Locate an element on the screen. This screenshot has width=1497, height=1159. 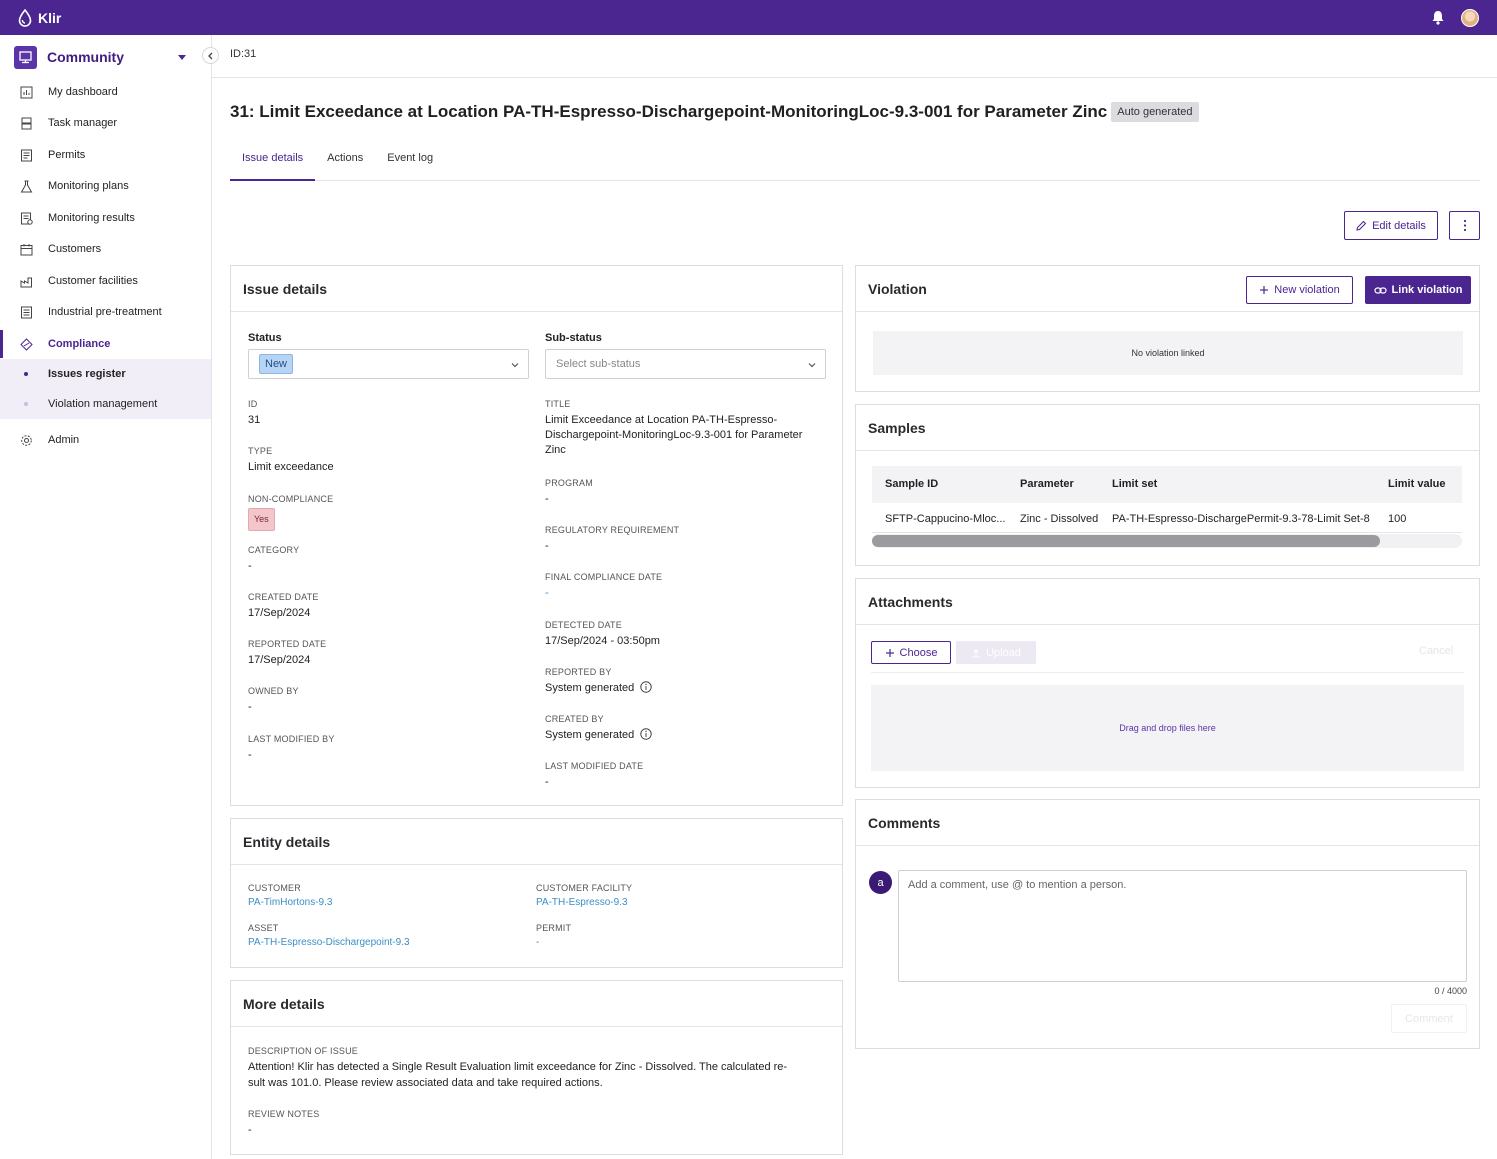
tab-event-log: Event log is located at coordinates (410, 164).